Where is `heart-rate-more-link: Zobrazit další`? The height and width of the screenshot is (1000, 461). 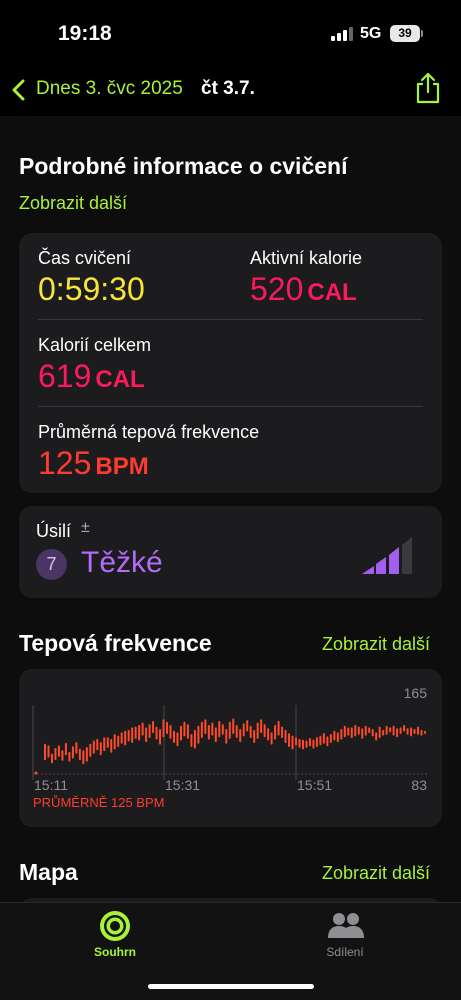
heart-rate-more-link: Zobrazit další is located at coordinates (376, 644).